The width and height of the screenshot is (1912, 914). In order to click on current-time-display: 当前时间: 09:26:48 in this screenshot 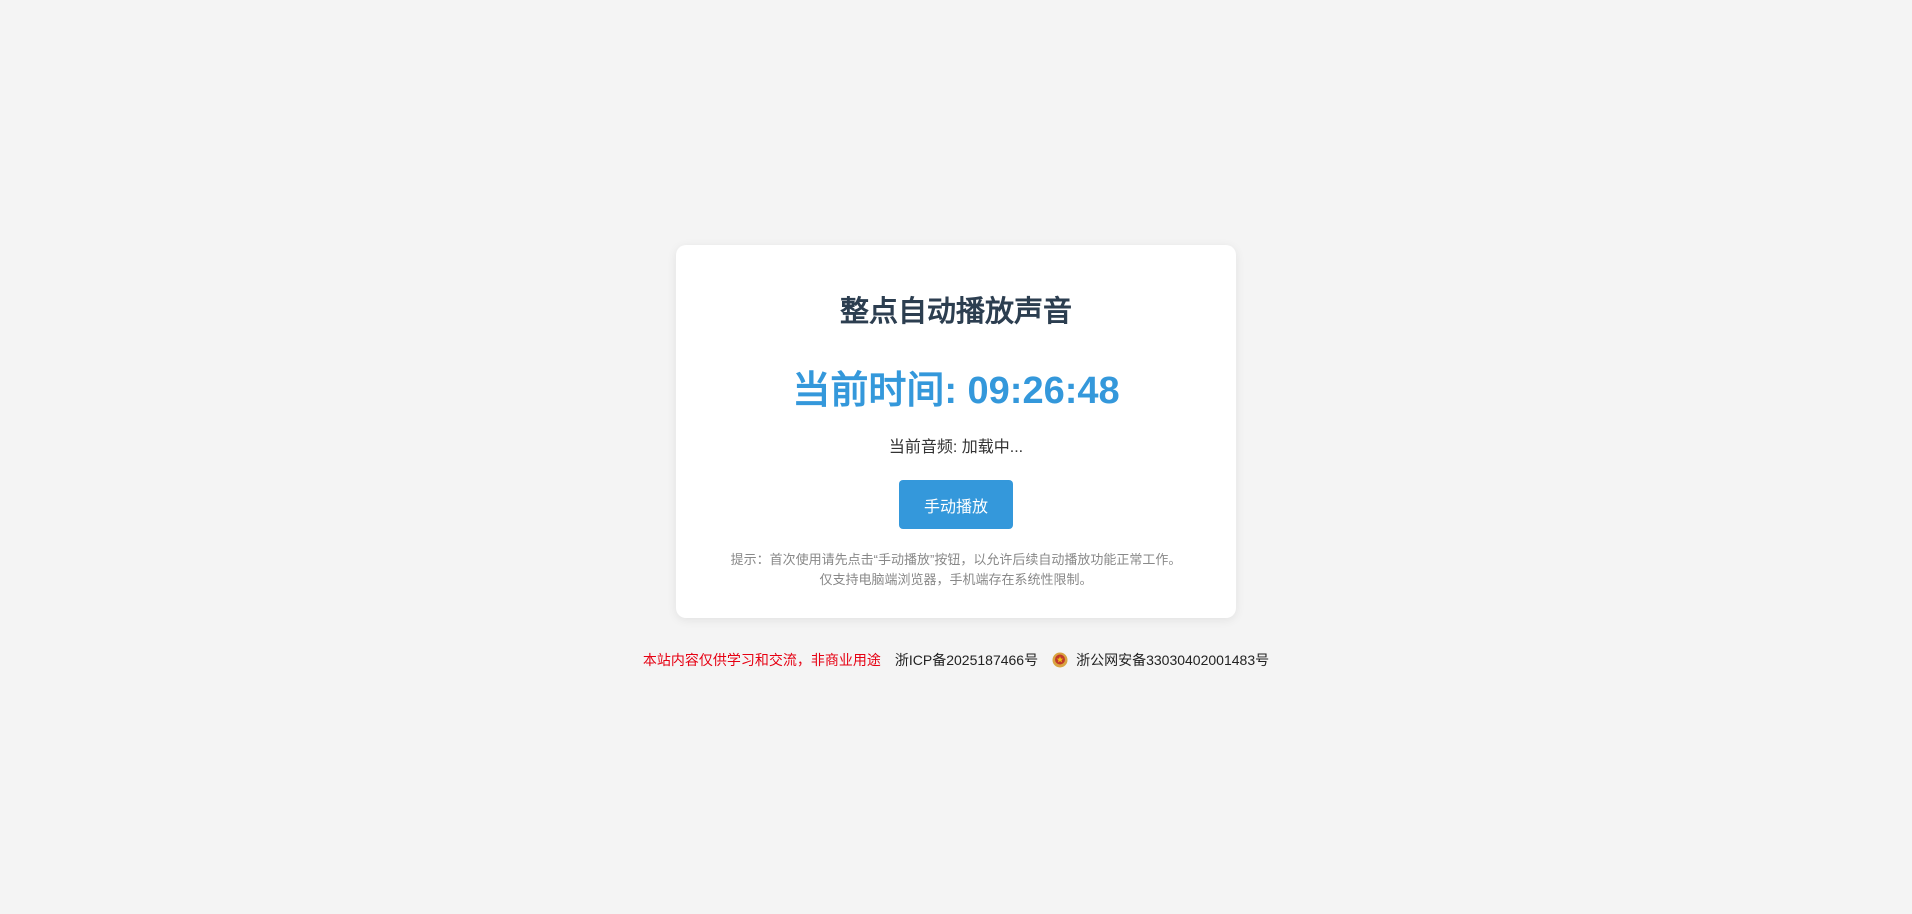, I will do `click(956, 391)`.